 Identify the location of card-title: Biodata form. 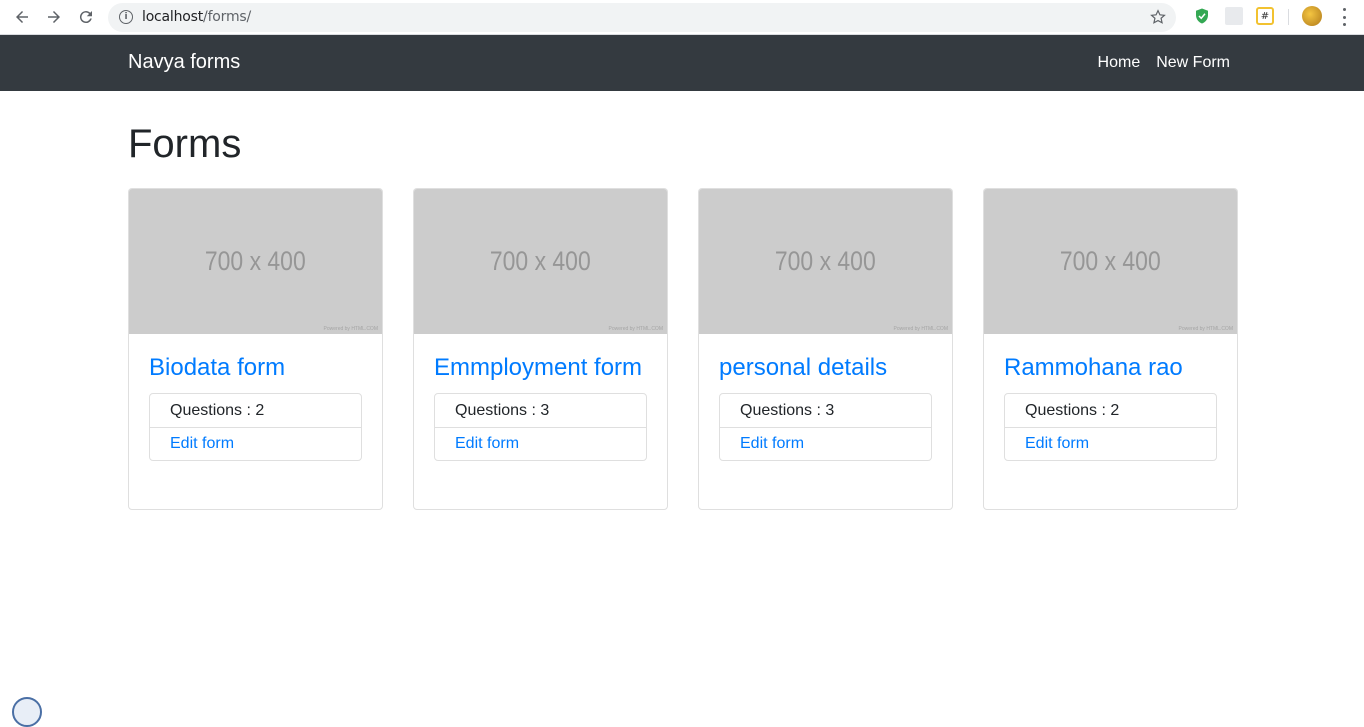
(255, 368).